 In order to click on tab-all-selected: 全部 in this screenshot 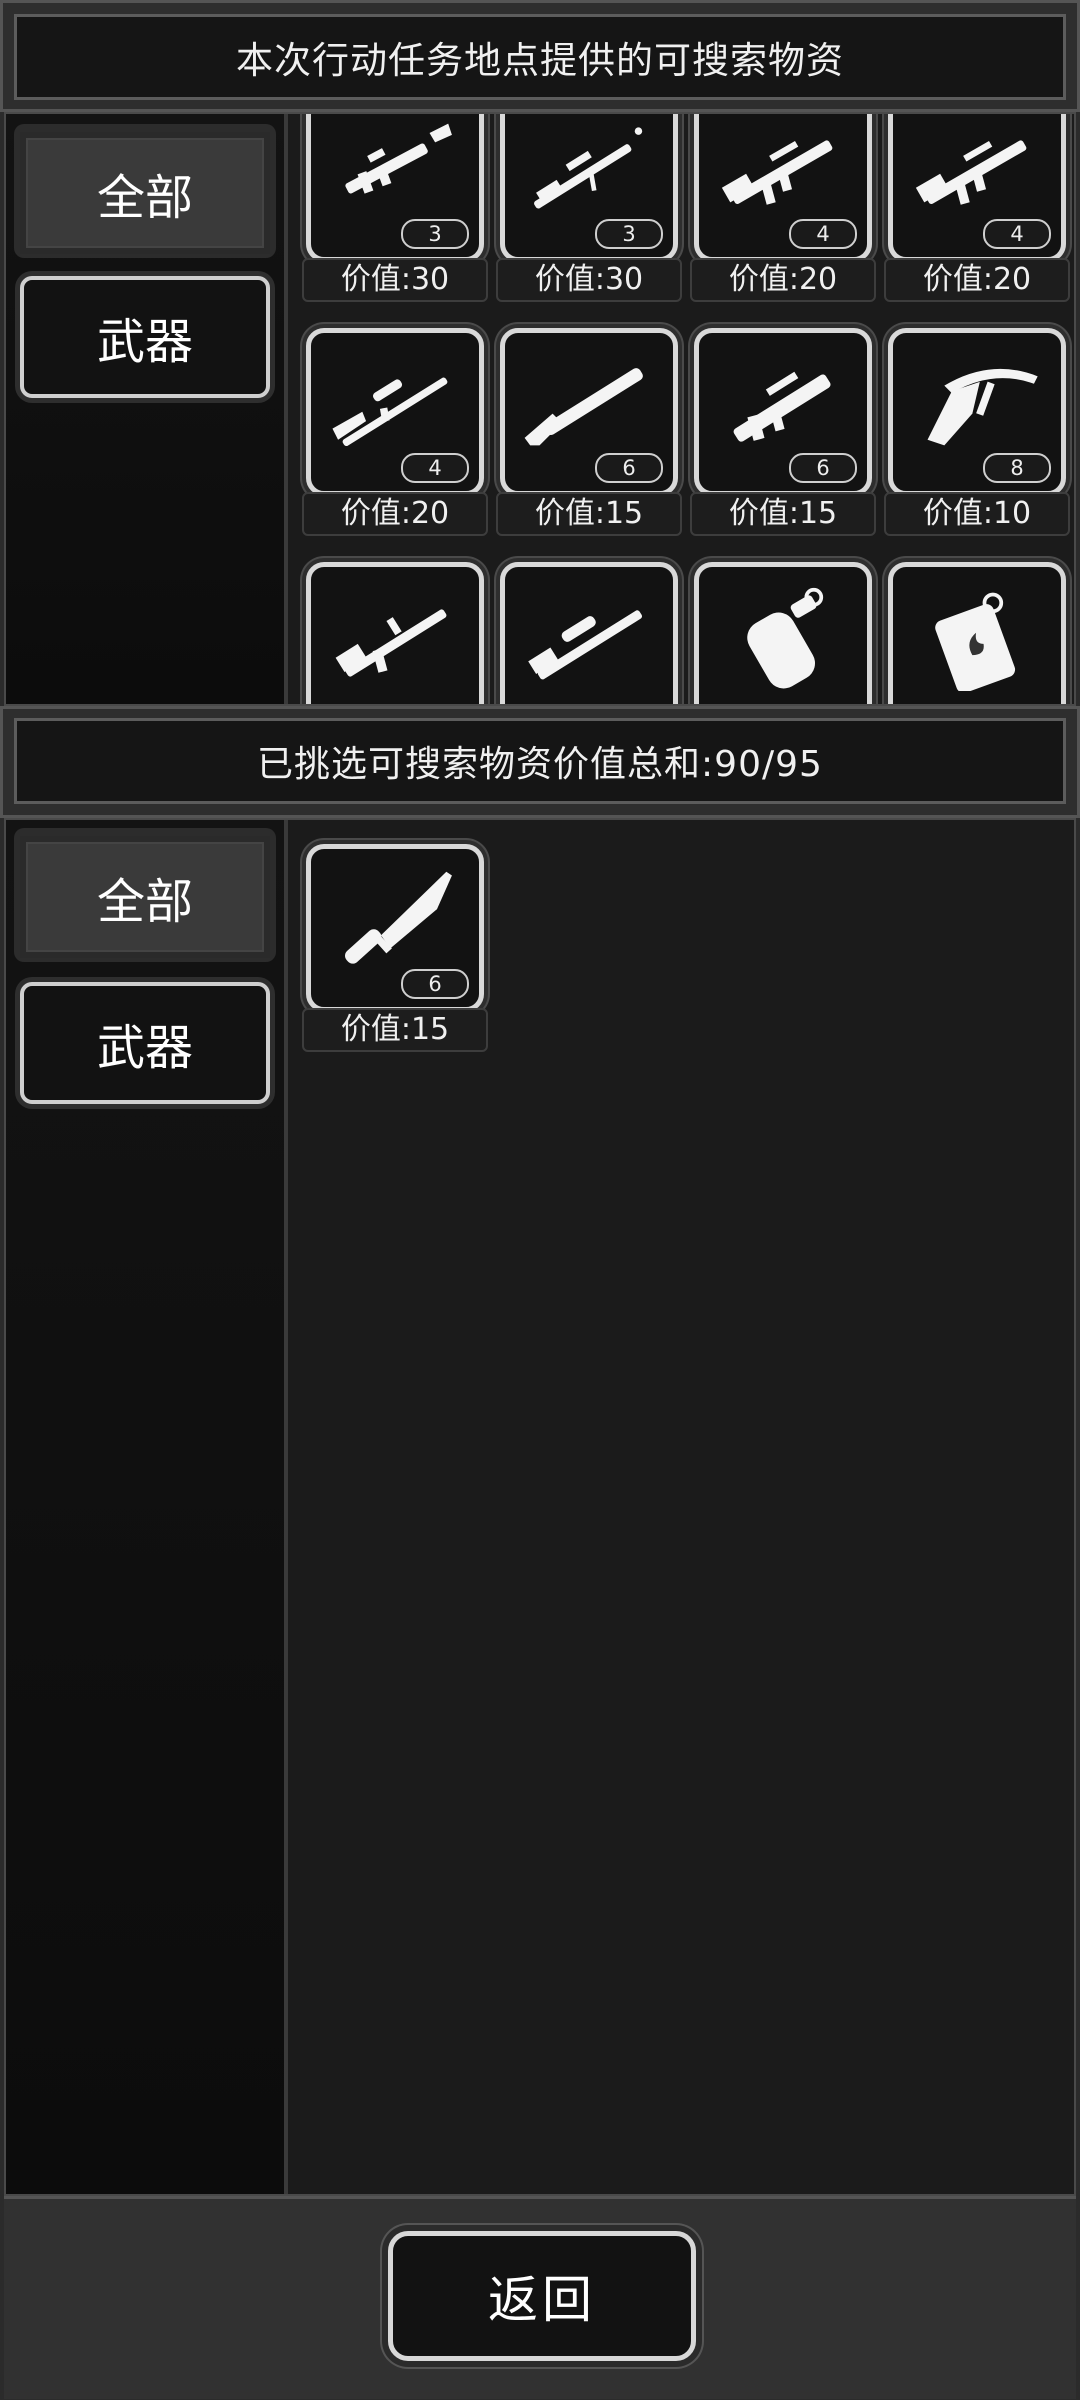, I will do `click(145, 897)`.